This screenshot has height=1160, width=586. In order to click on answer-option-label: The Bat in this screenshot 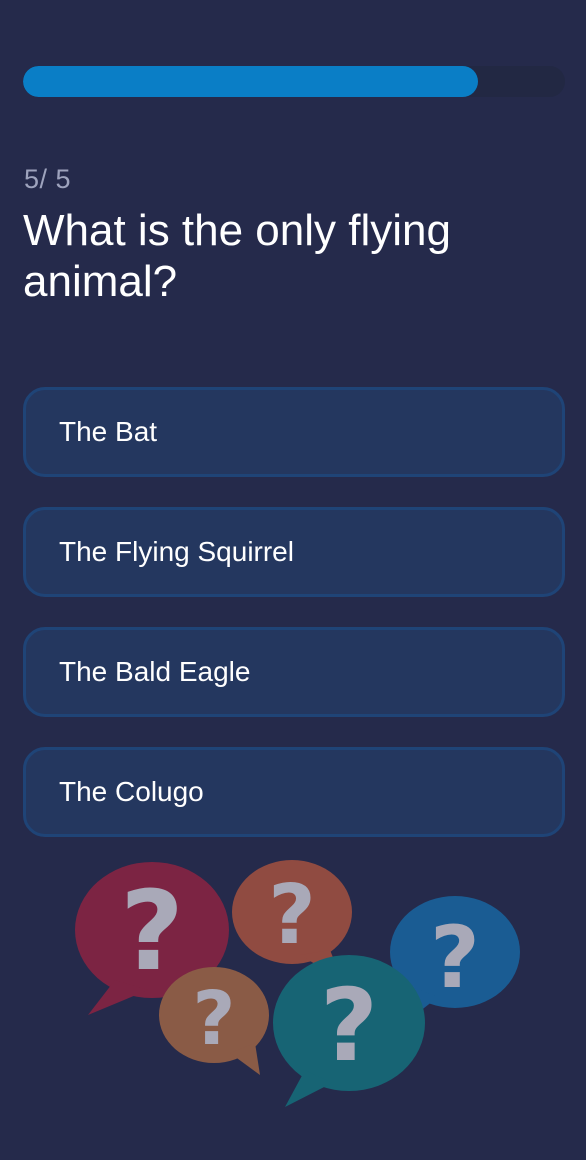, I will do `click(108, 431)`.